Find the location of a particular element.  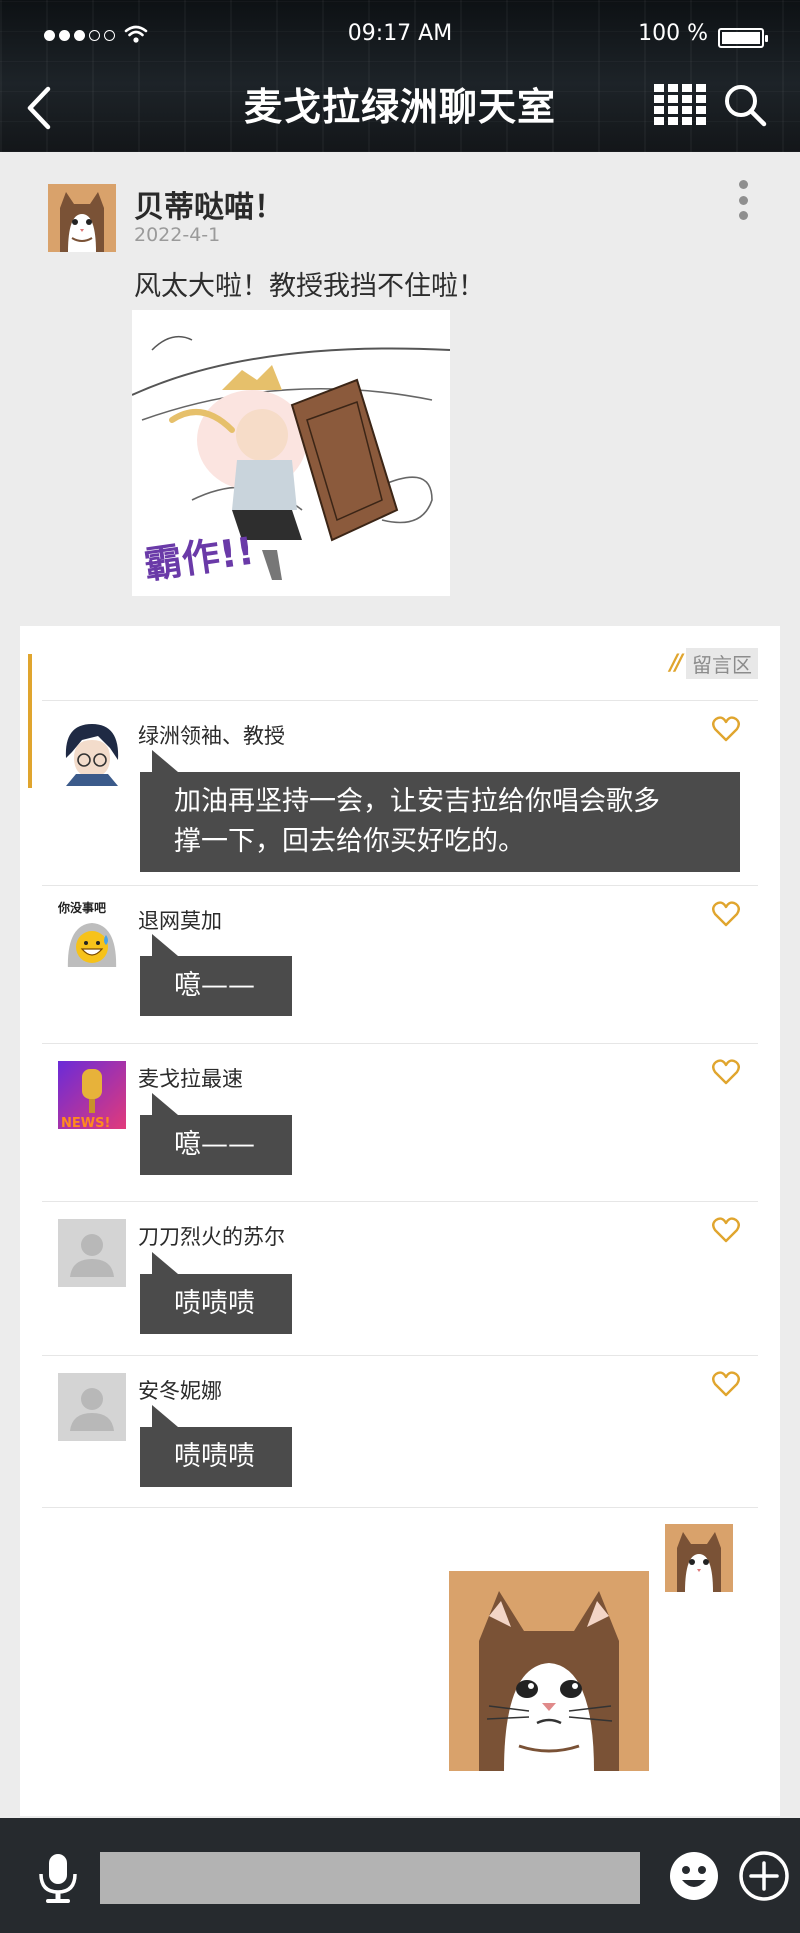

post-author-name: 贝蒂哒喵！ is located at coordinates (209, 204).